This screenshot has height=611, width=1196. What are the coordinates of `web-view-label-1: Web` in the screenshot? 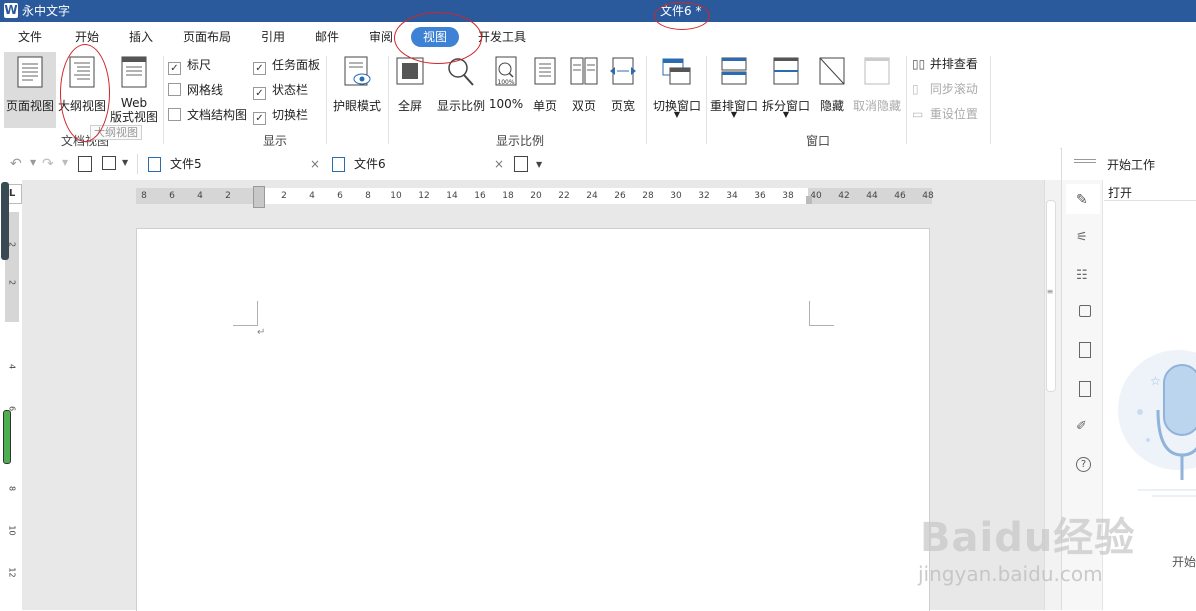 It's located at (134, 103).